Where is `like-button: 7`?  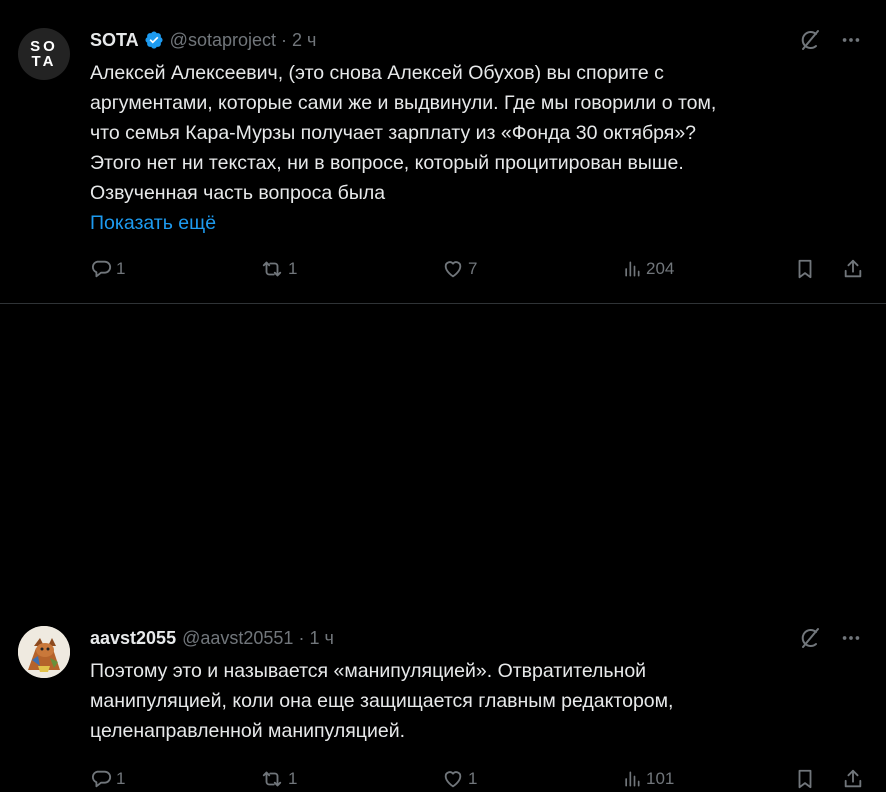 like-button: 7 is located at coordinates (459, 269).